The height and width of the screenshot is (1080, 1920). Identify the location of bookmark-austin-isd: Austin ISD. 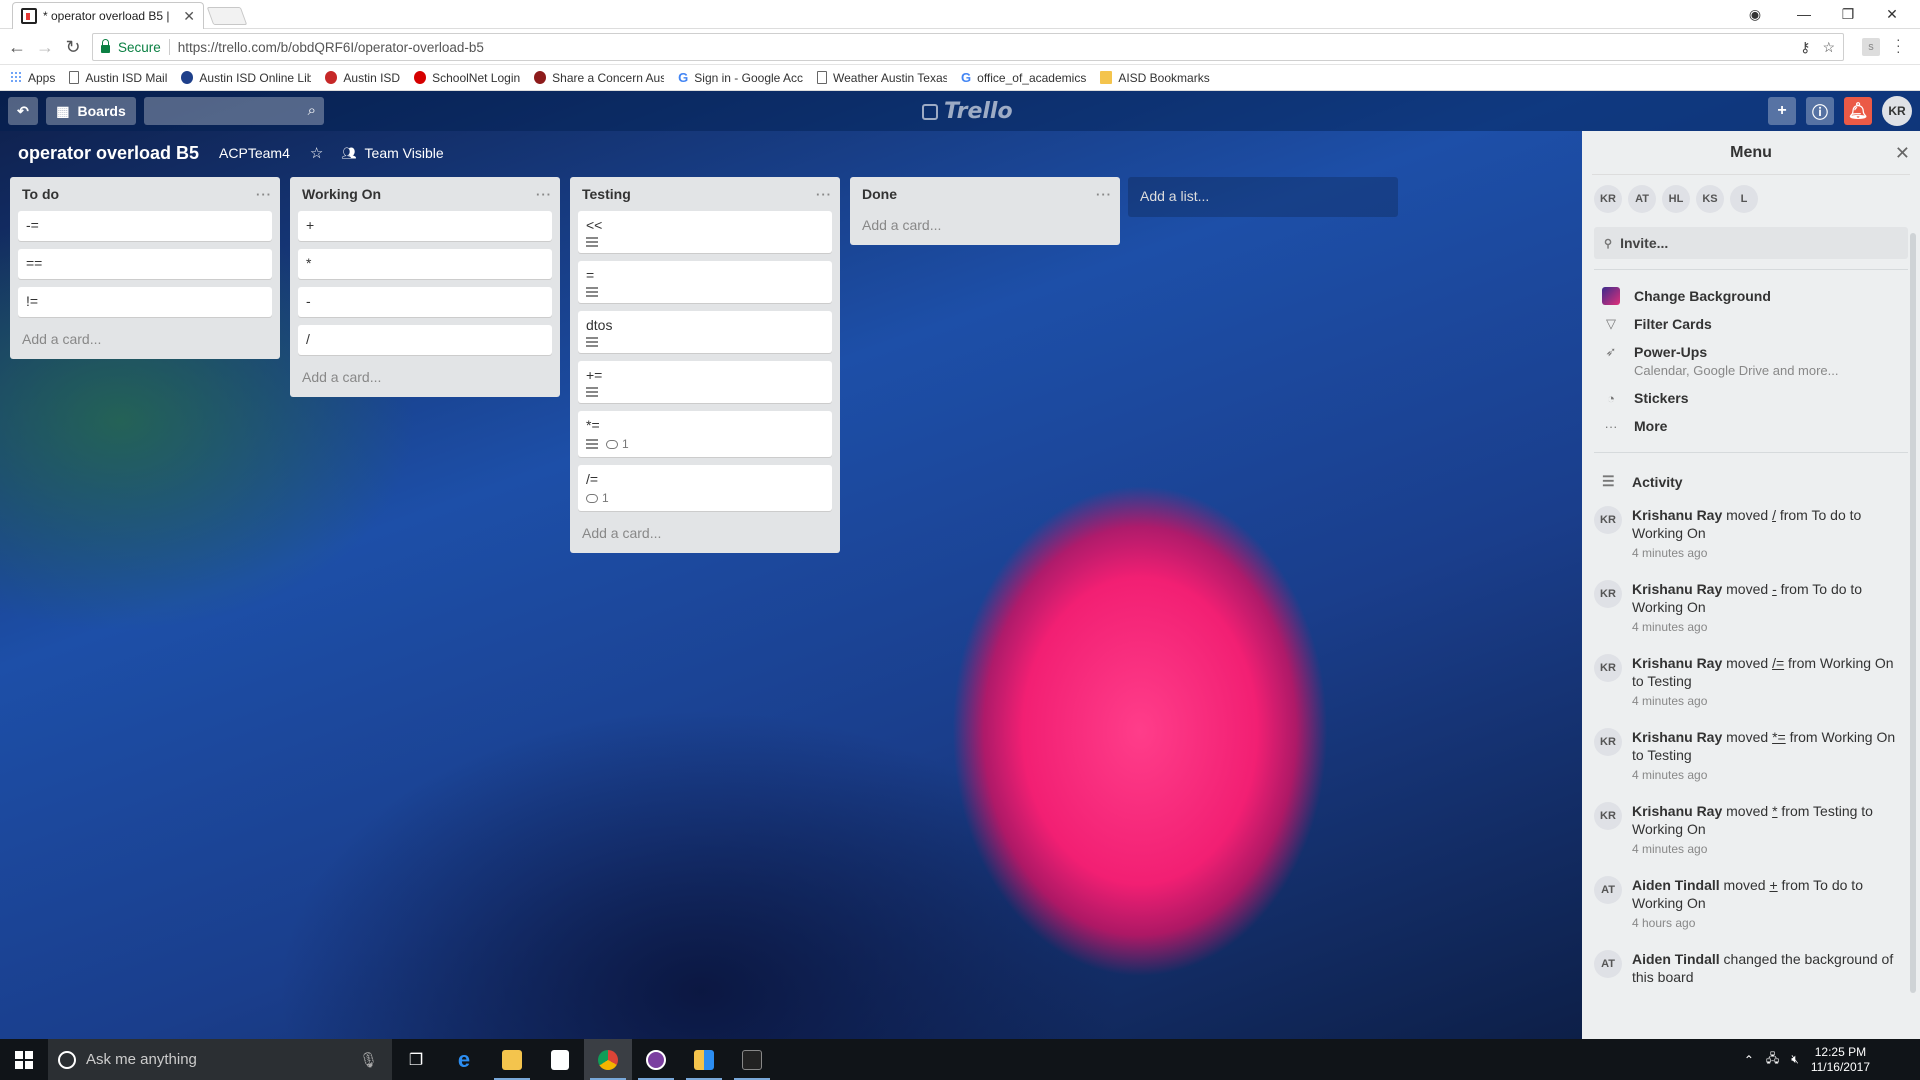
(362, 78).